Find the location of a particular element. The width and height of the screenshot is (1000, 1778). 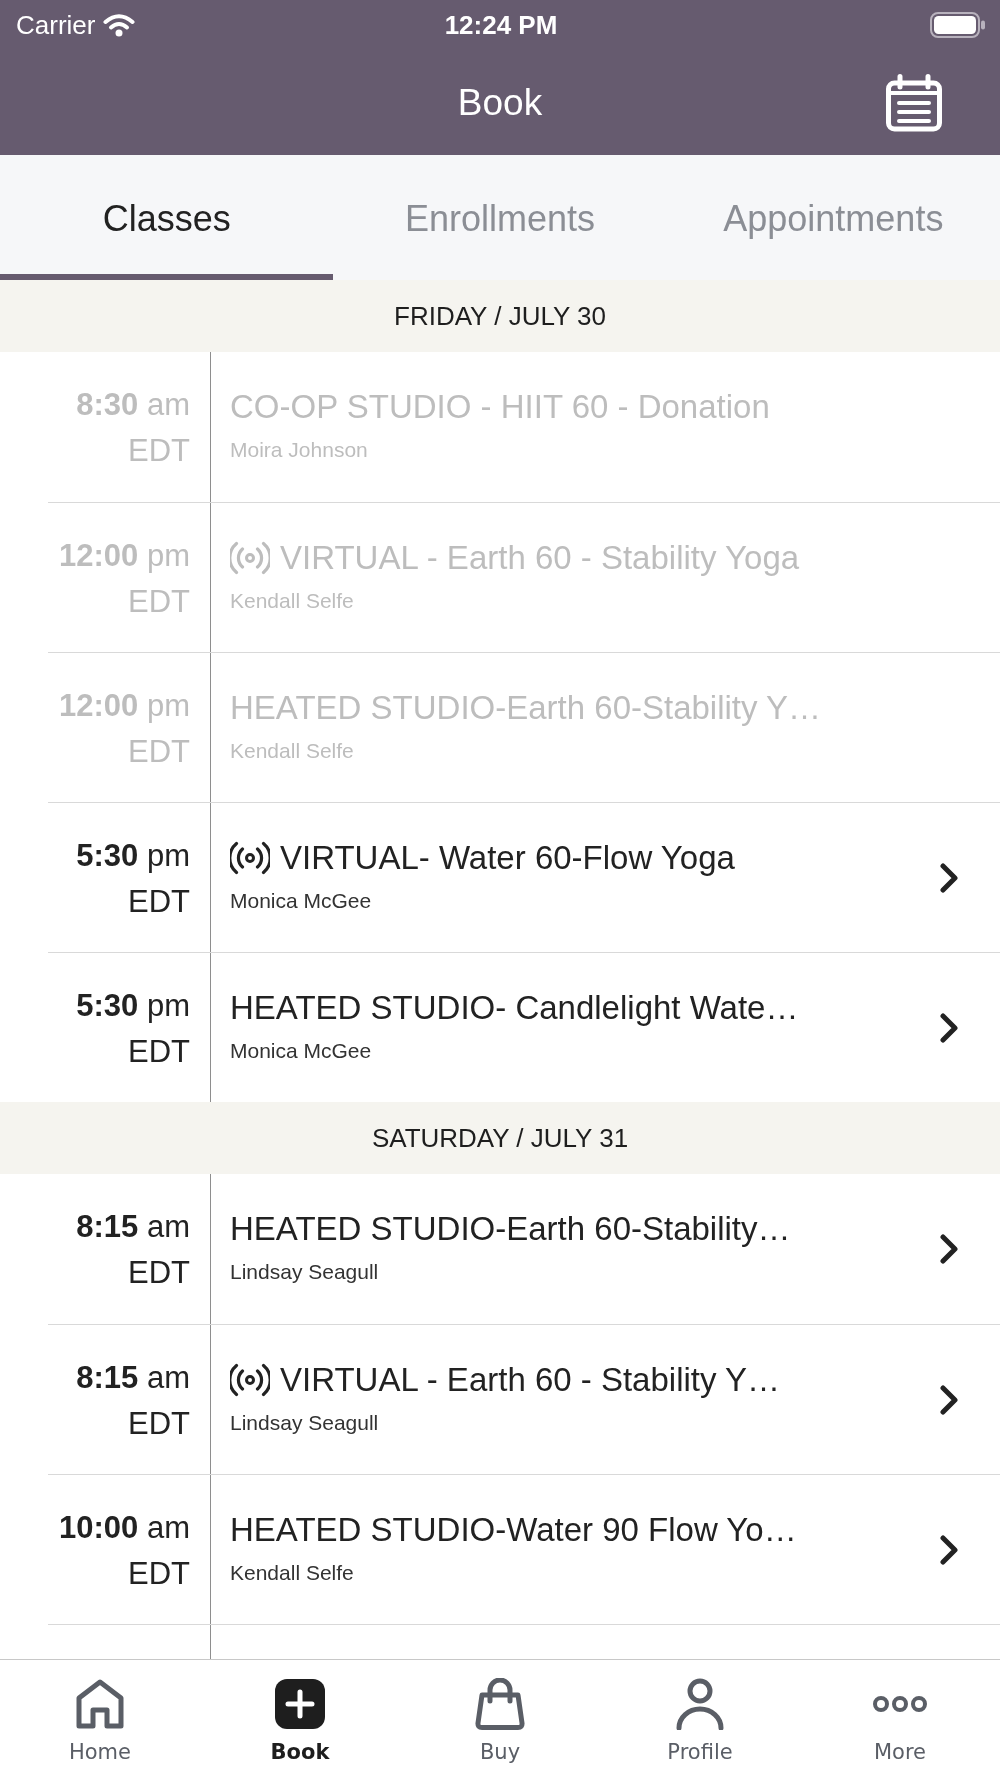

tab-bar-item: More is located at coordinates (900, 1719).